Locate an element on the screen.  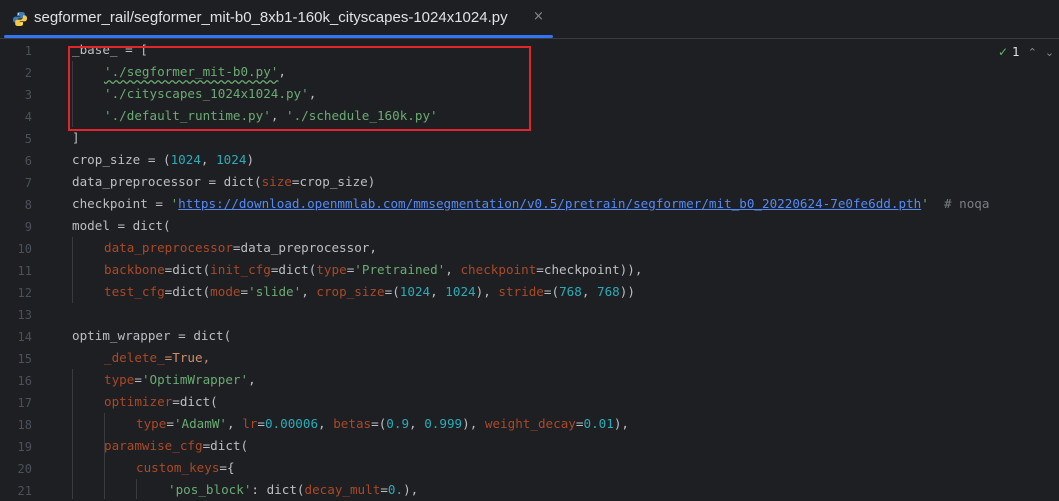
line-number: 21 is located at coordinates (24, 491).